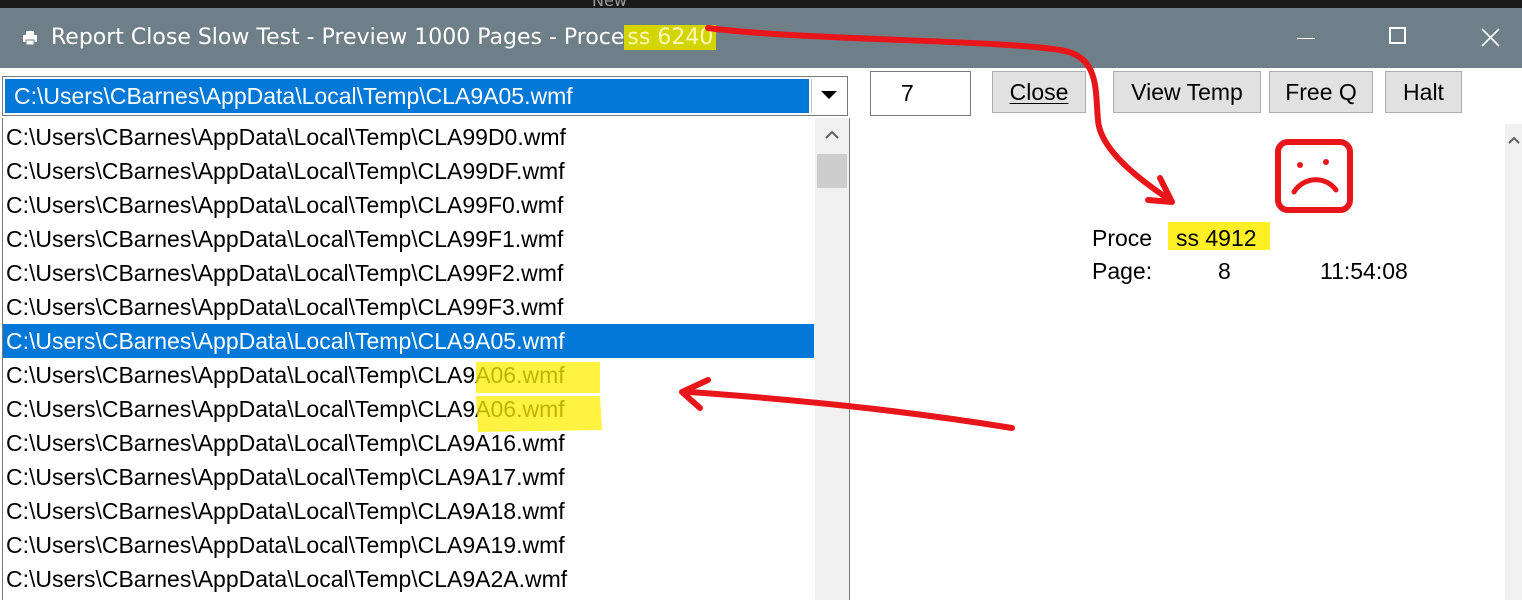 Image resolution: width=1522 pixels, height=600 pixels. Describe the element at coordinates (1398, 38) in the screenshot. I see `maximize-button` at that location.